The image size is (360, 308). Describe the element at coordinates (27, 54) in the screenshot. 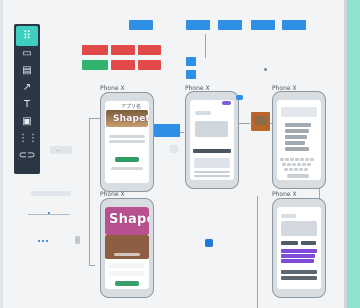

I see `sticky-note-tool-button: ▭` at that location.